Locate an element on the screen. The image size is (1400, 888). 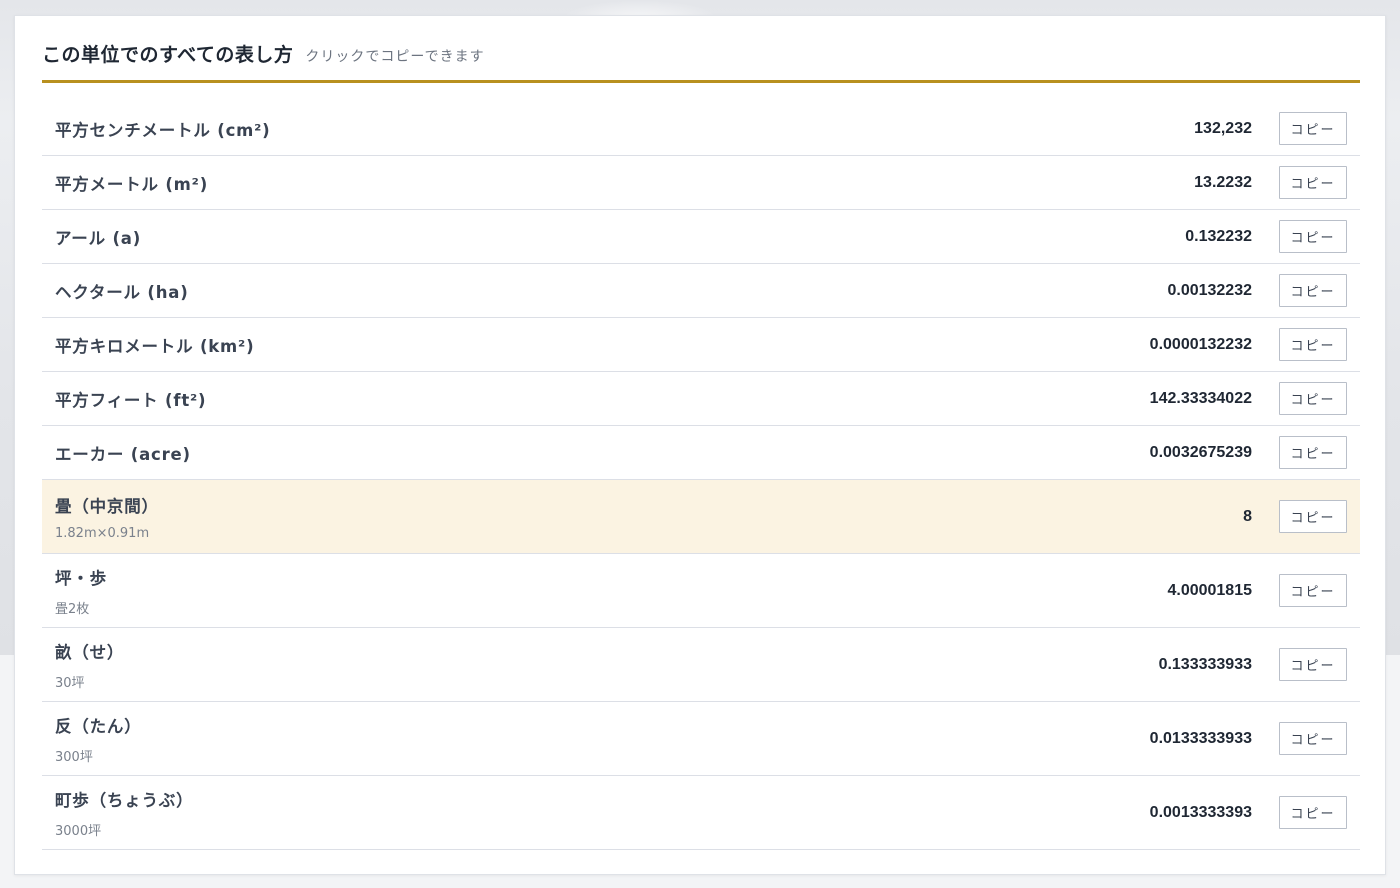
unit-name: 畳（中京間） is located at coordinates (107, 506).